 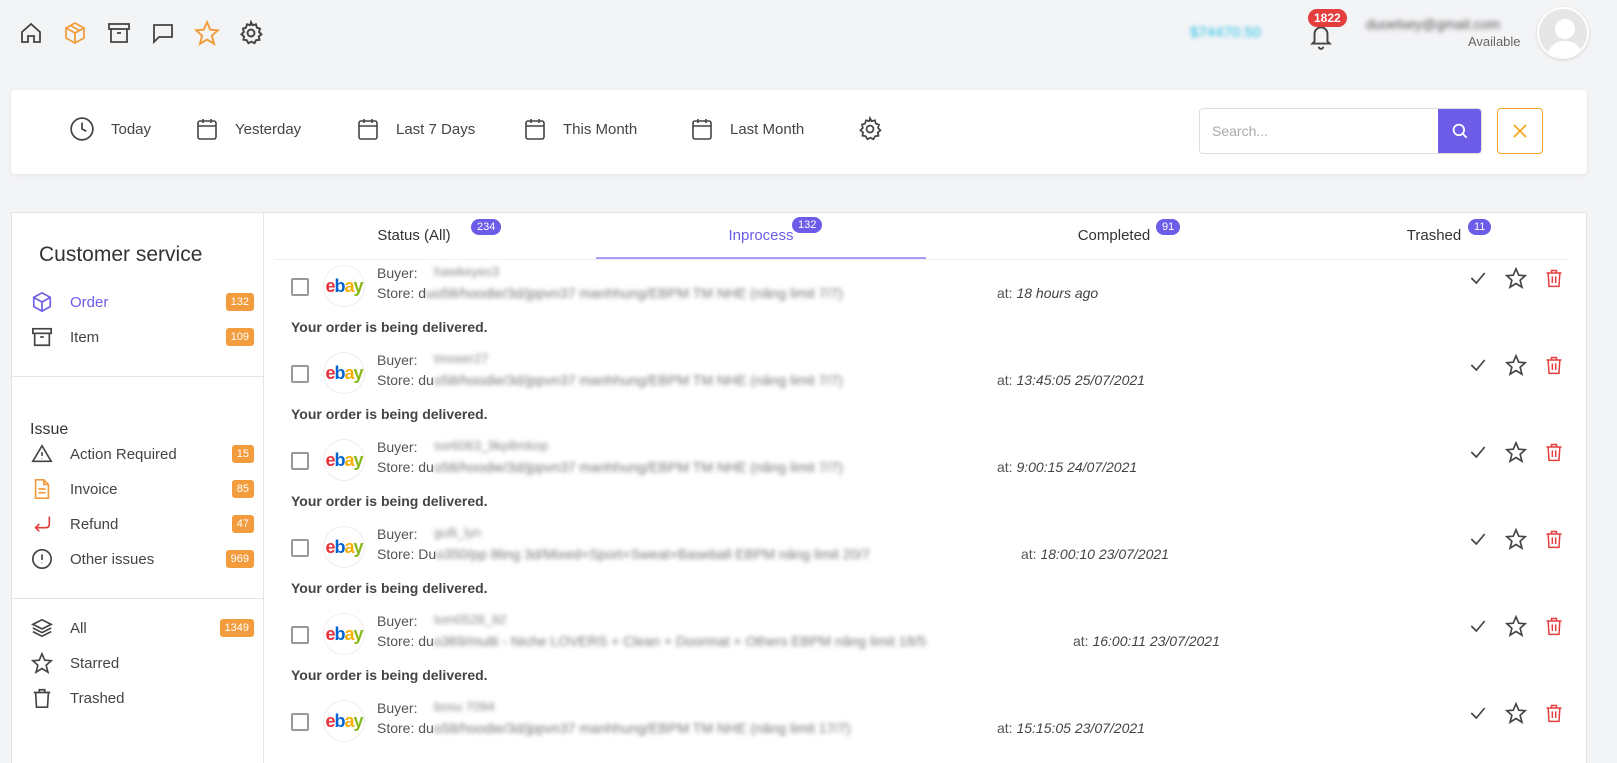 What do you see at coordinates (870, 129) in the screenshot?
I see `filter-settings-button` at bounding box center [870, 129].